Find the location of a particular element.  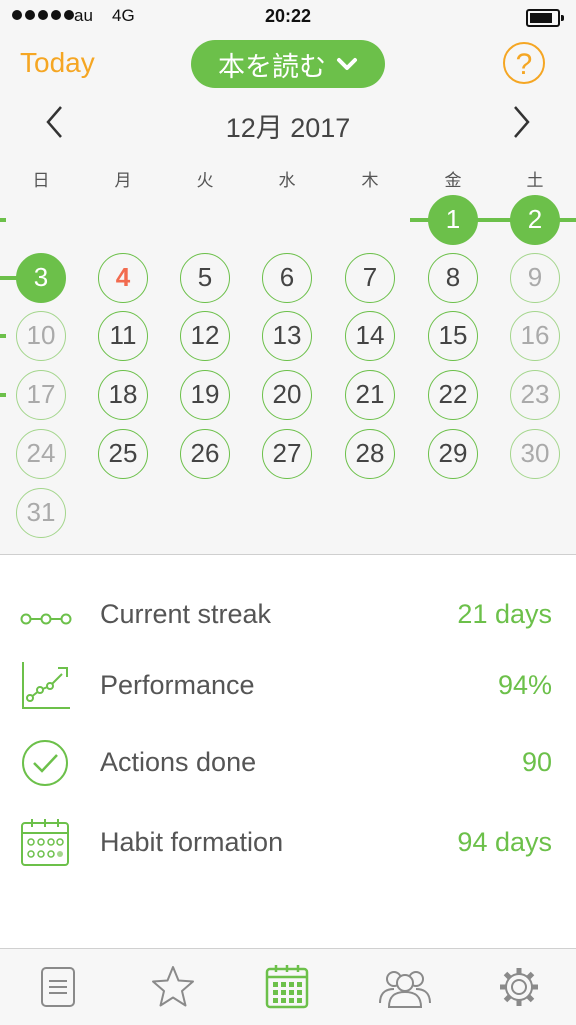

calendar-day: 10 is located at coordinates (41, 336).